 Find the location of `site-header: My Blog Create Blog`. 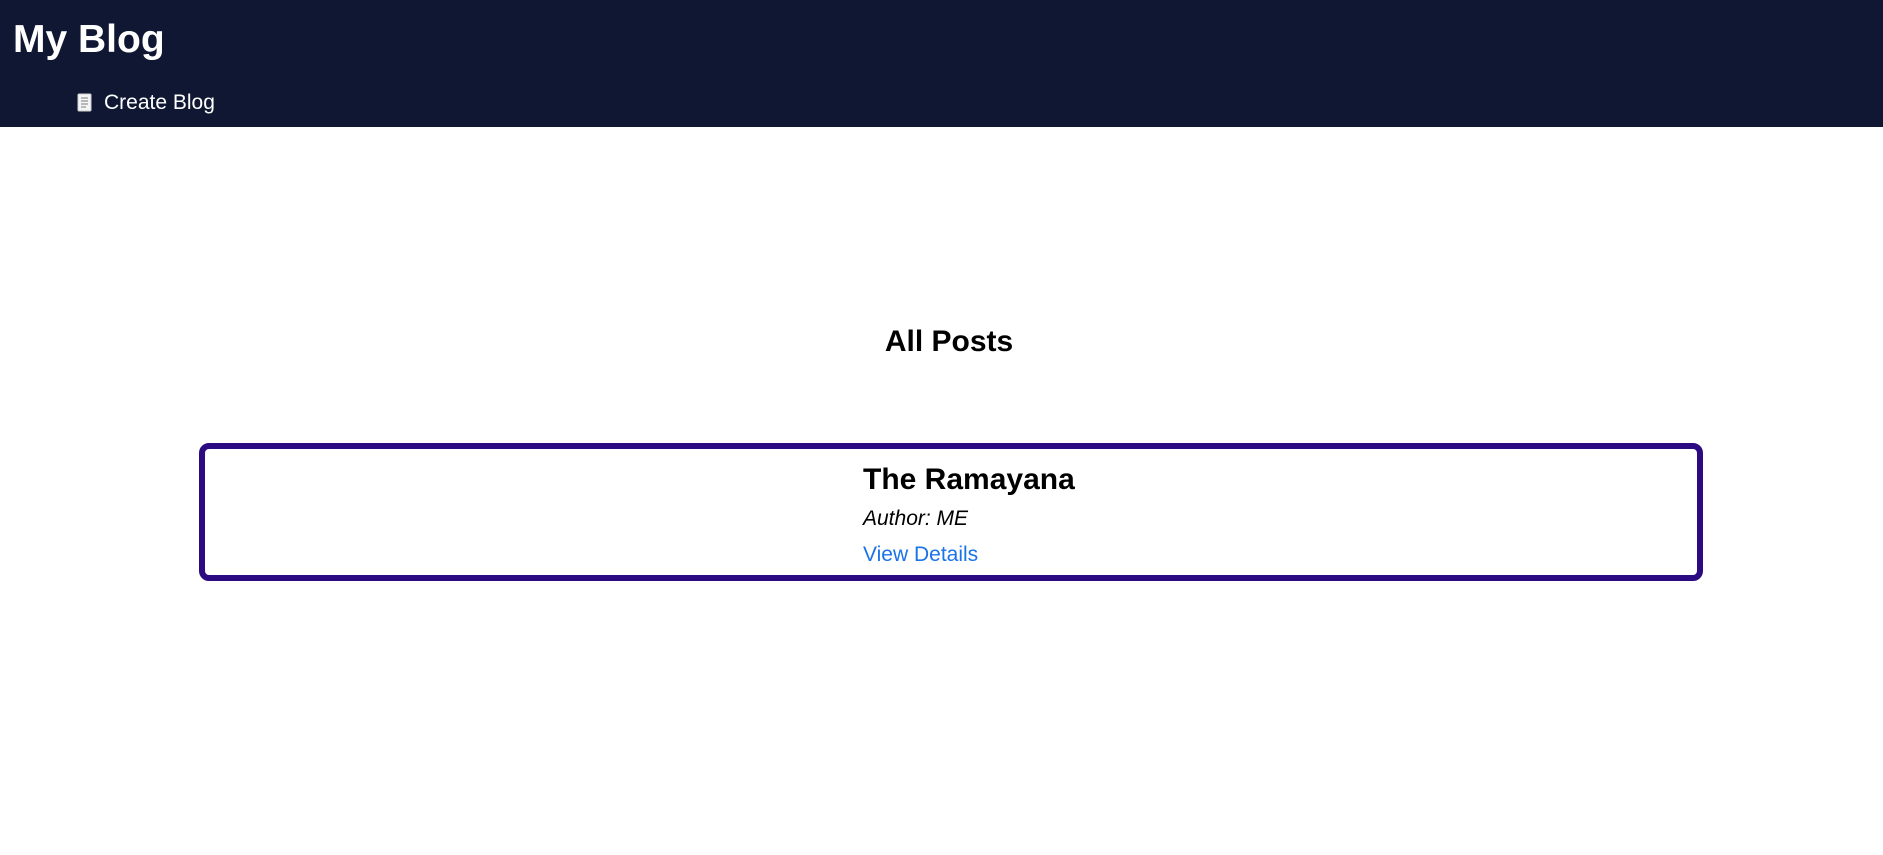

site-header: My Blog Create Blog is located at coordinates (941, 63).